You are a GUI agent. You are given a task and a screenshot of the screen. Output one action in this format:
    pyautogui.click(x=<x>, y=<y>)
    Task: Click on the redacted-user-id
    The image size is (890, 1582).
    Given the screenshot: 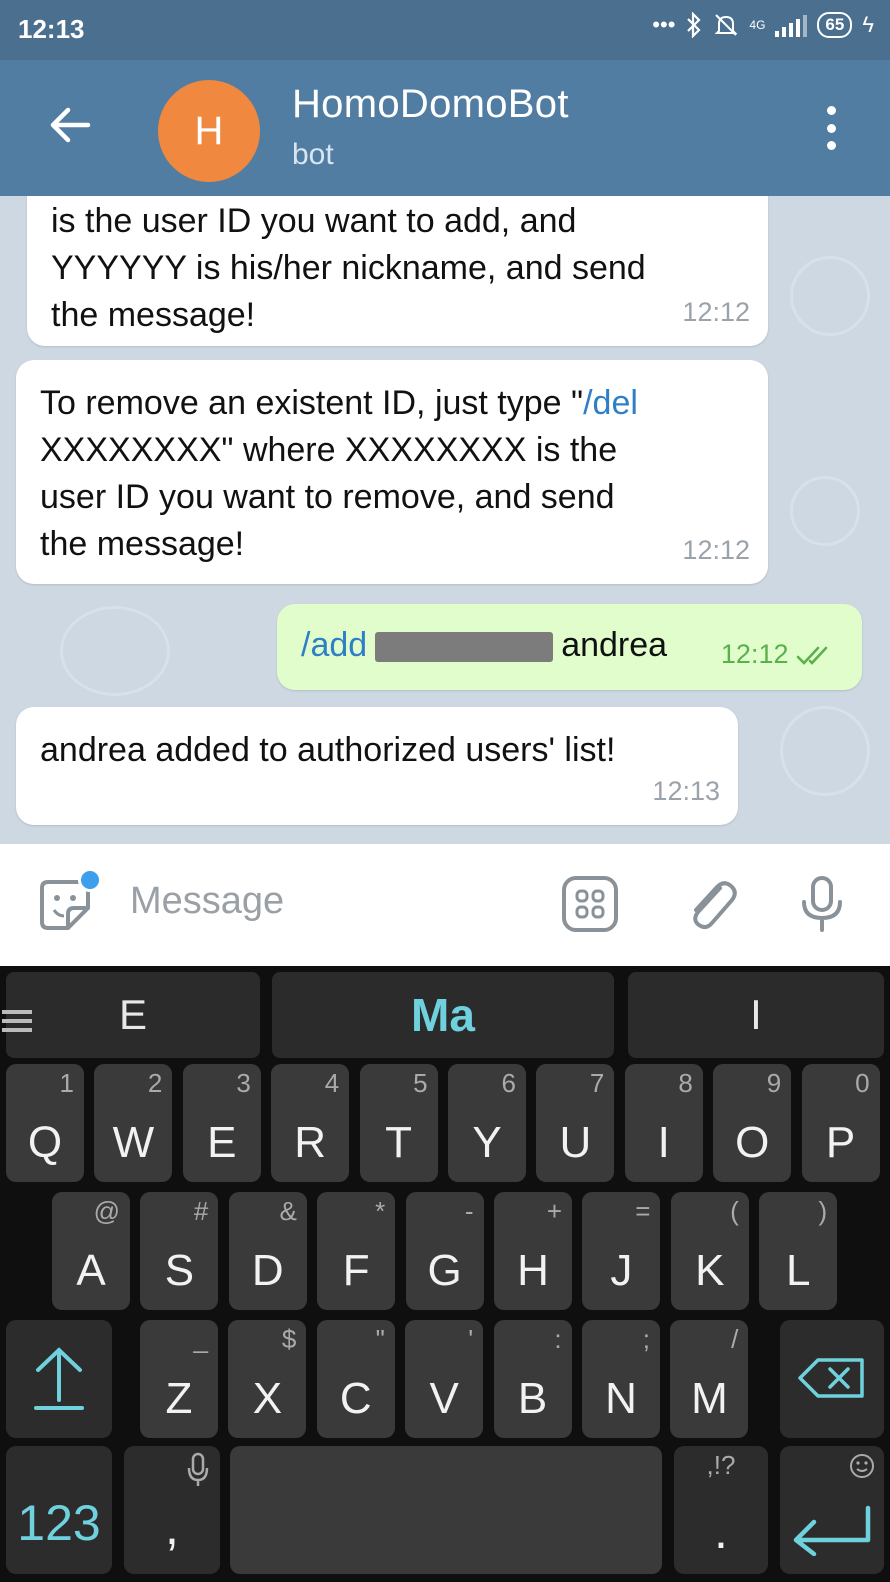 What is the action you would take?
    pyautogui.click(x=464, y=647)
    